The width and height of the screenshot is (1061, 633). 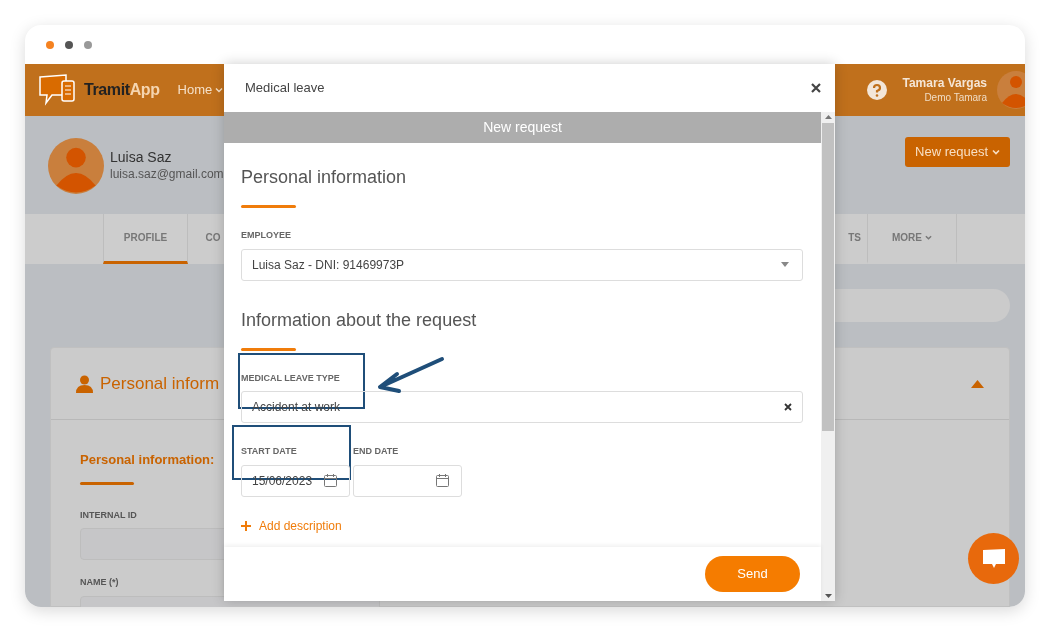 What do you see at coordinates (246, 525) in the screenshot?
I see `plus-icon` at bounding box center [246, 525].